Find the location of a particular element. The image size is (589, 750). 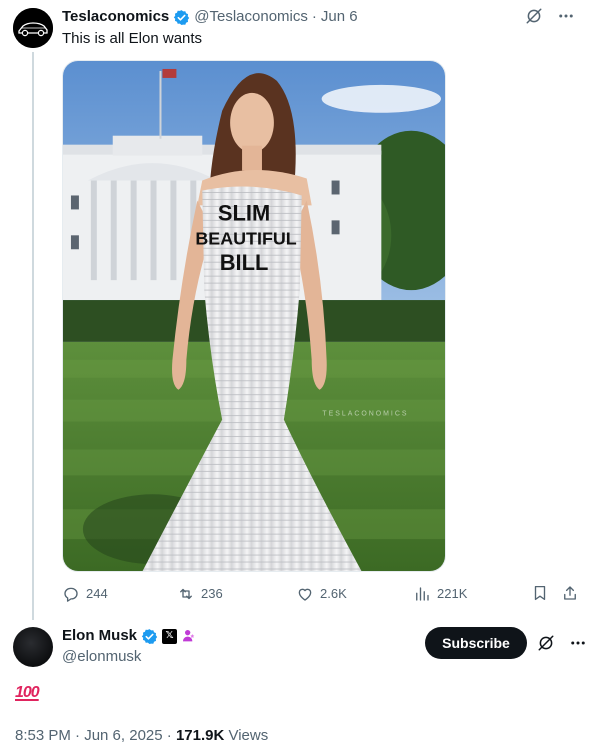

tesla-car-icon is located at coordinates (33, 28).